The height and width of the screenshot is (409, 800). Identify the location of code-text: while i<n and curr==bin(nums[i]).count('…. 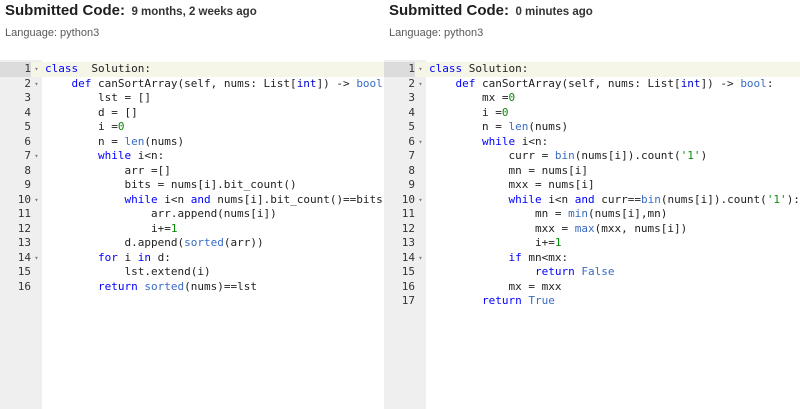
(654, 199).